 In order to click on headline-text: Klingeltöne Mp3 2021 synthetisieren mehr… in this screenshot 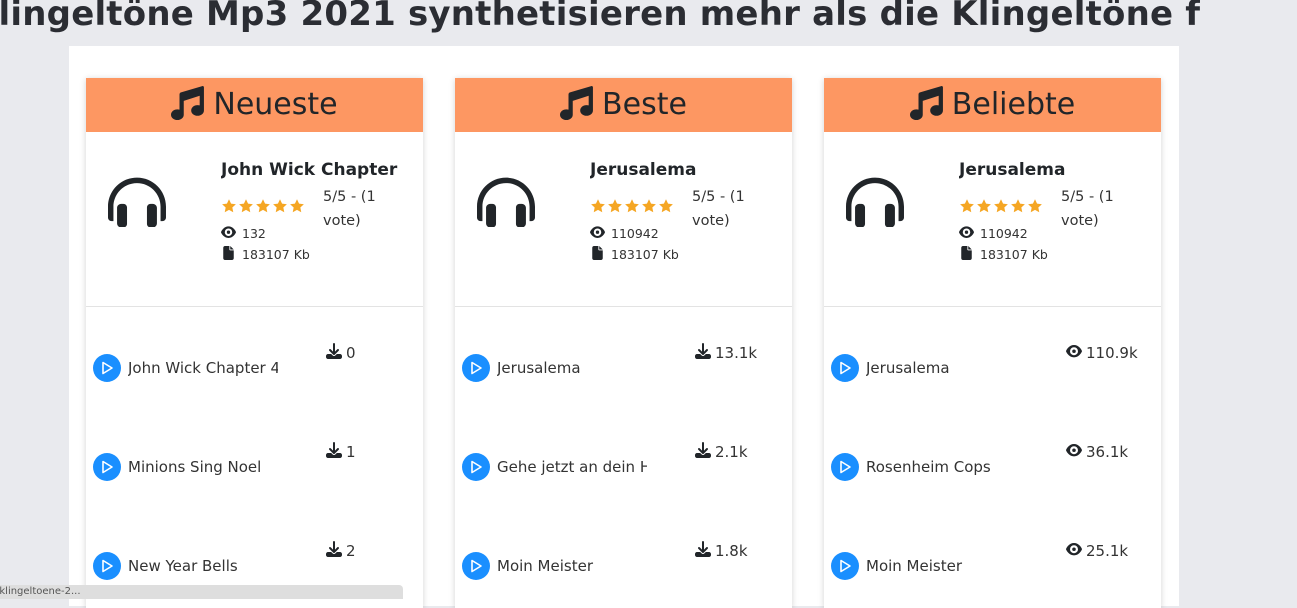, I will do `click(600, 17)`.